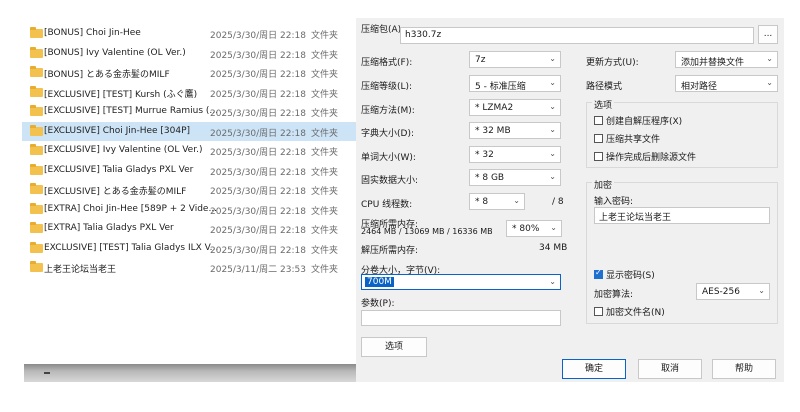  Describe the element at coordinates (515, 83) in the screenshot. I see `level-select: 5 - 标准压缩 ⌄` at that location.